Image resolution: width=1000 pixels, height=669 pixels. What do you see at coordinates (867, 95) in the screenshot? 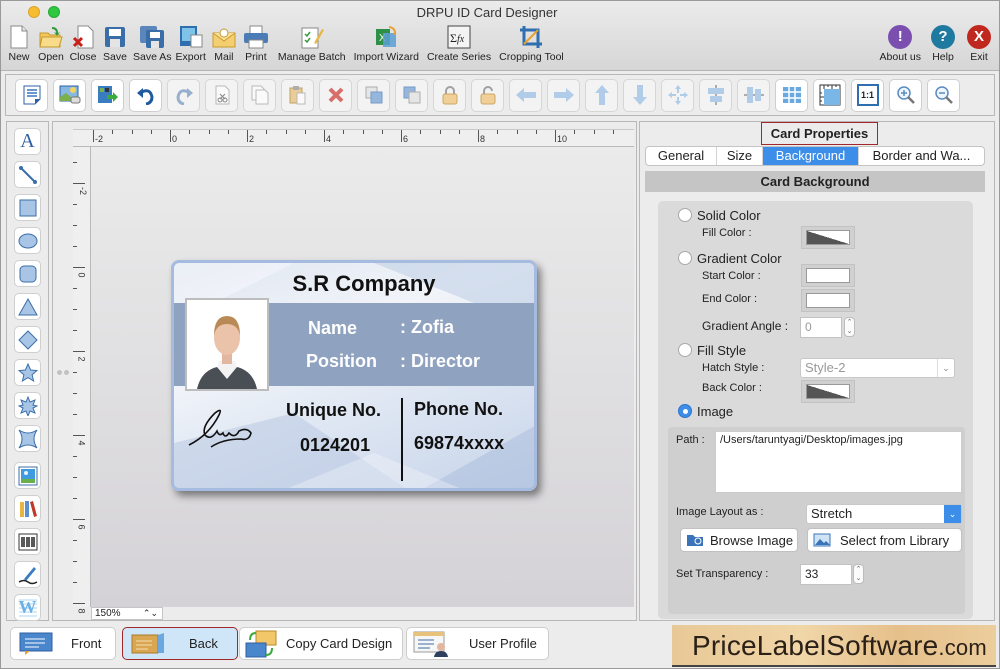
I see `actual-size-button: 1:1` at bounding box center [867, 95].